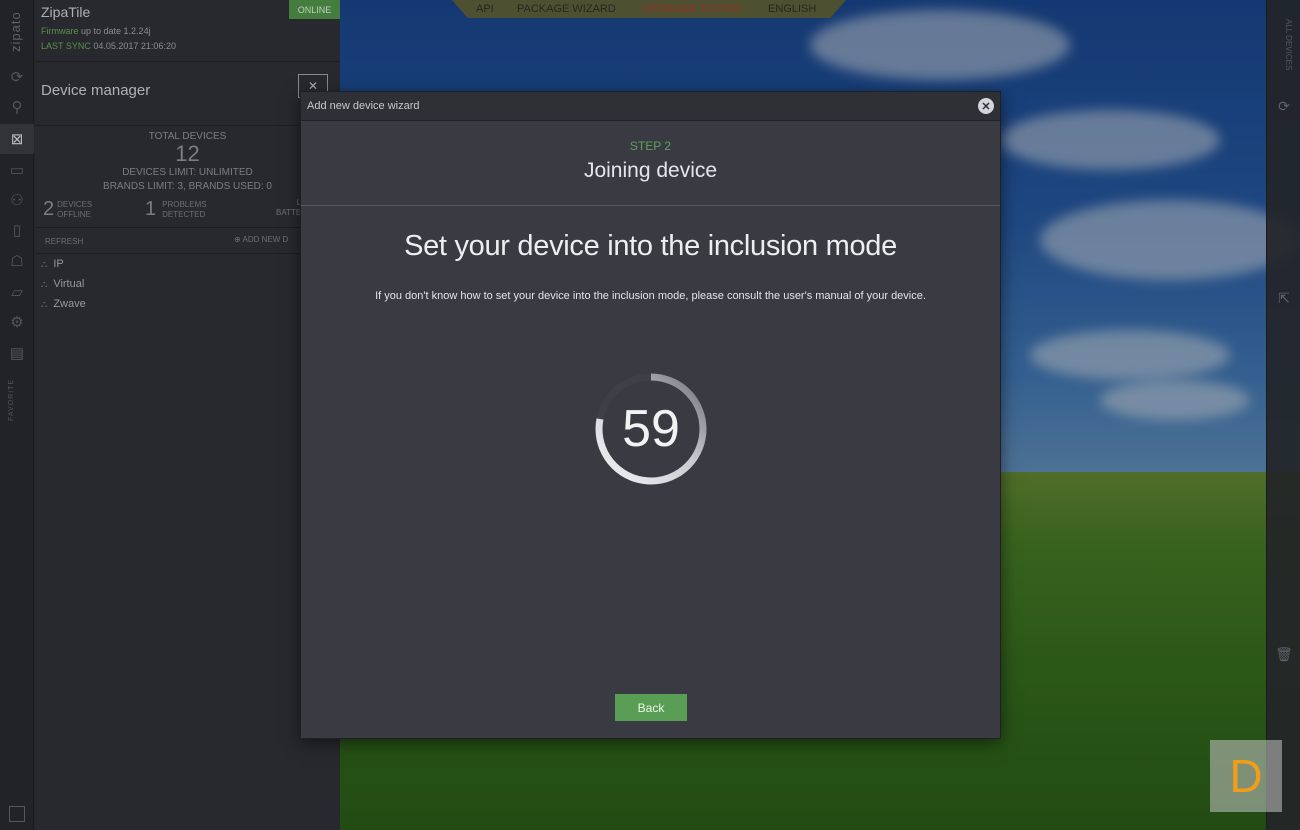 This screenshot has height=830, width=1300. I want to click on countdown-timer: 59, so click(651, 429).